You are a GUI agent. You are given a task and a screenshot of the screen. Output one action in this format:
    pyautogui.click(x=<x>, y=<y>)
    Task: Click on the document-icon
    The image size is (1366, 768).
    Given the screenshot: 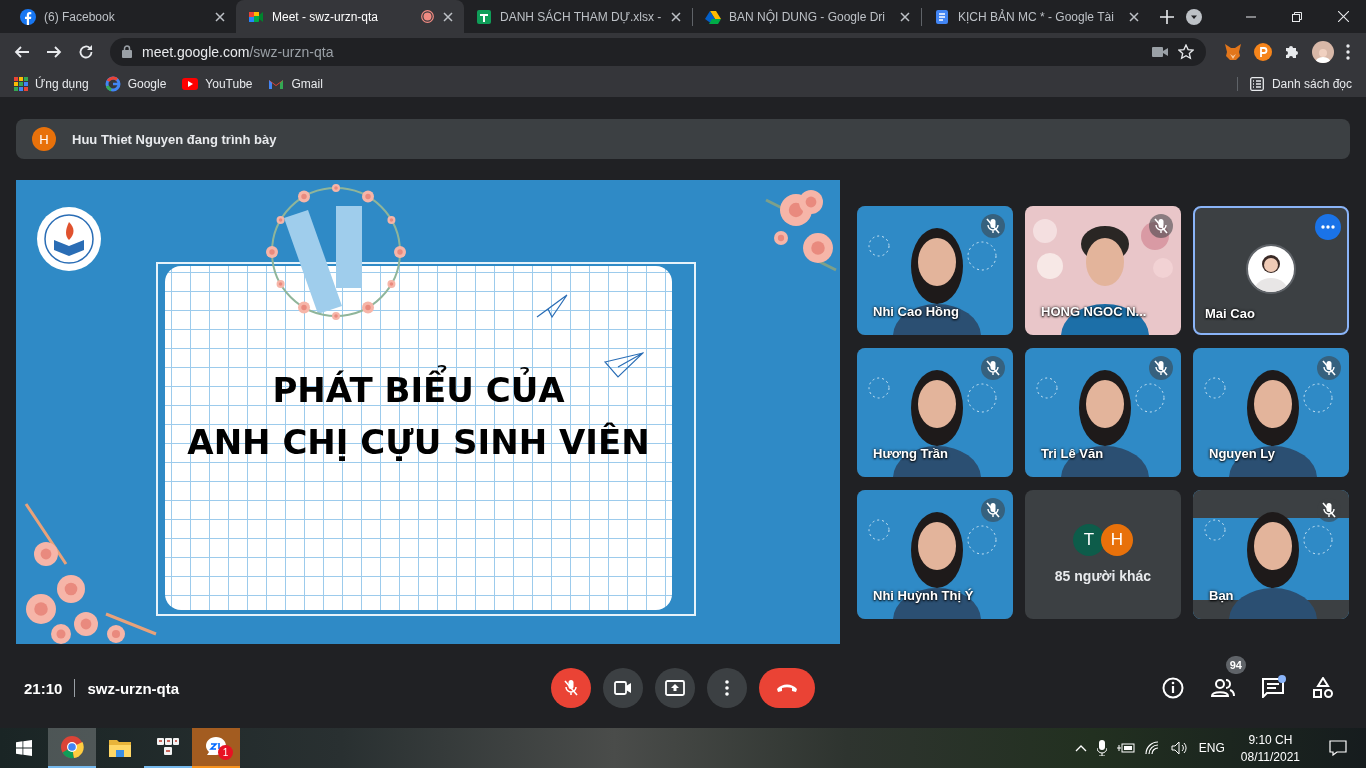 What is the action you would take?
    pyautogui.click(x=942, y=16)
    